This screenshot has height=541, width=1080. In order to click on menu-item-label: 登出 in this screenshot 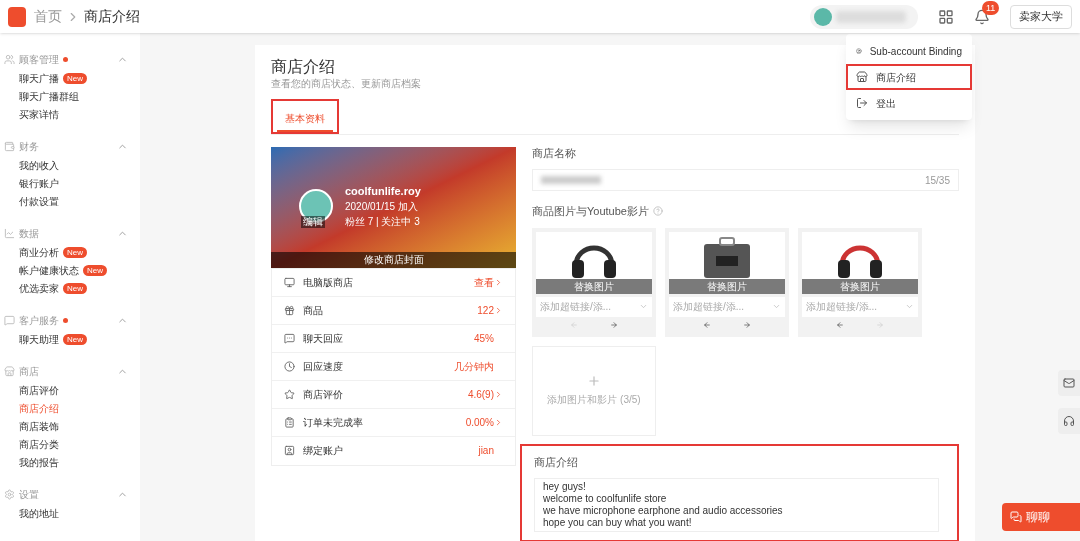, I will do `click(886, 103)`.